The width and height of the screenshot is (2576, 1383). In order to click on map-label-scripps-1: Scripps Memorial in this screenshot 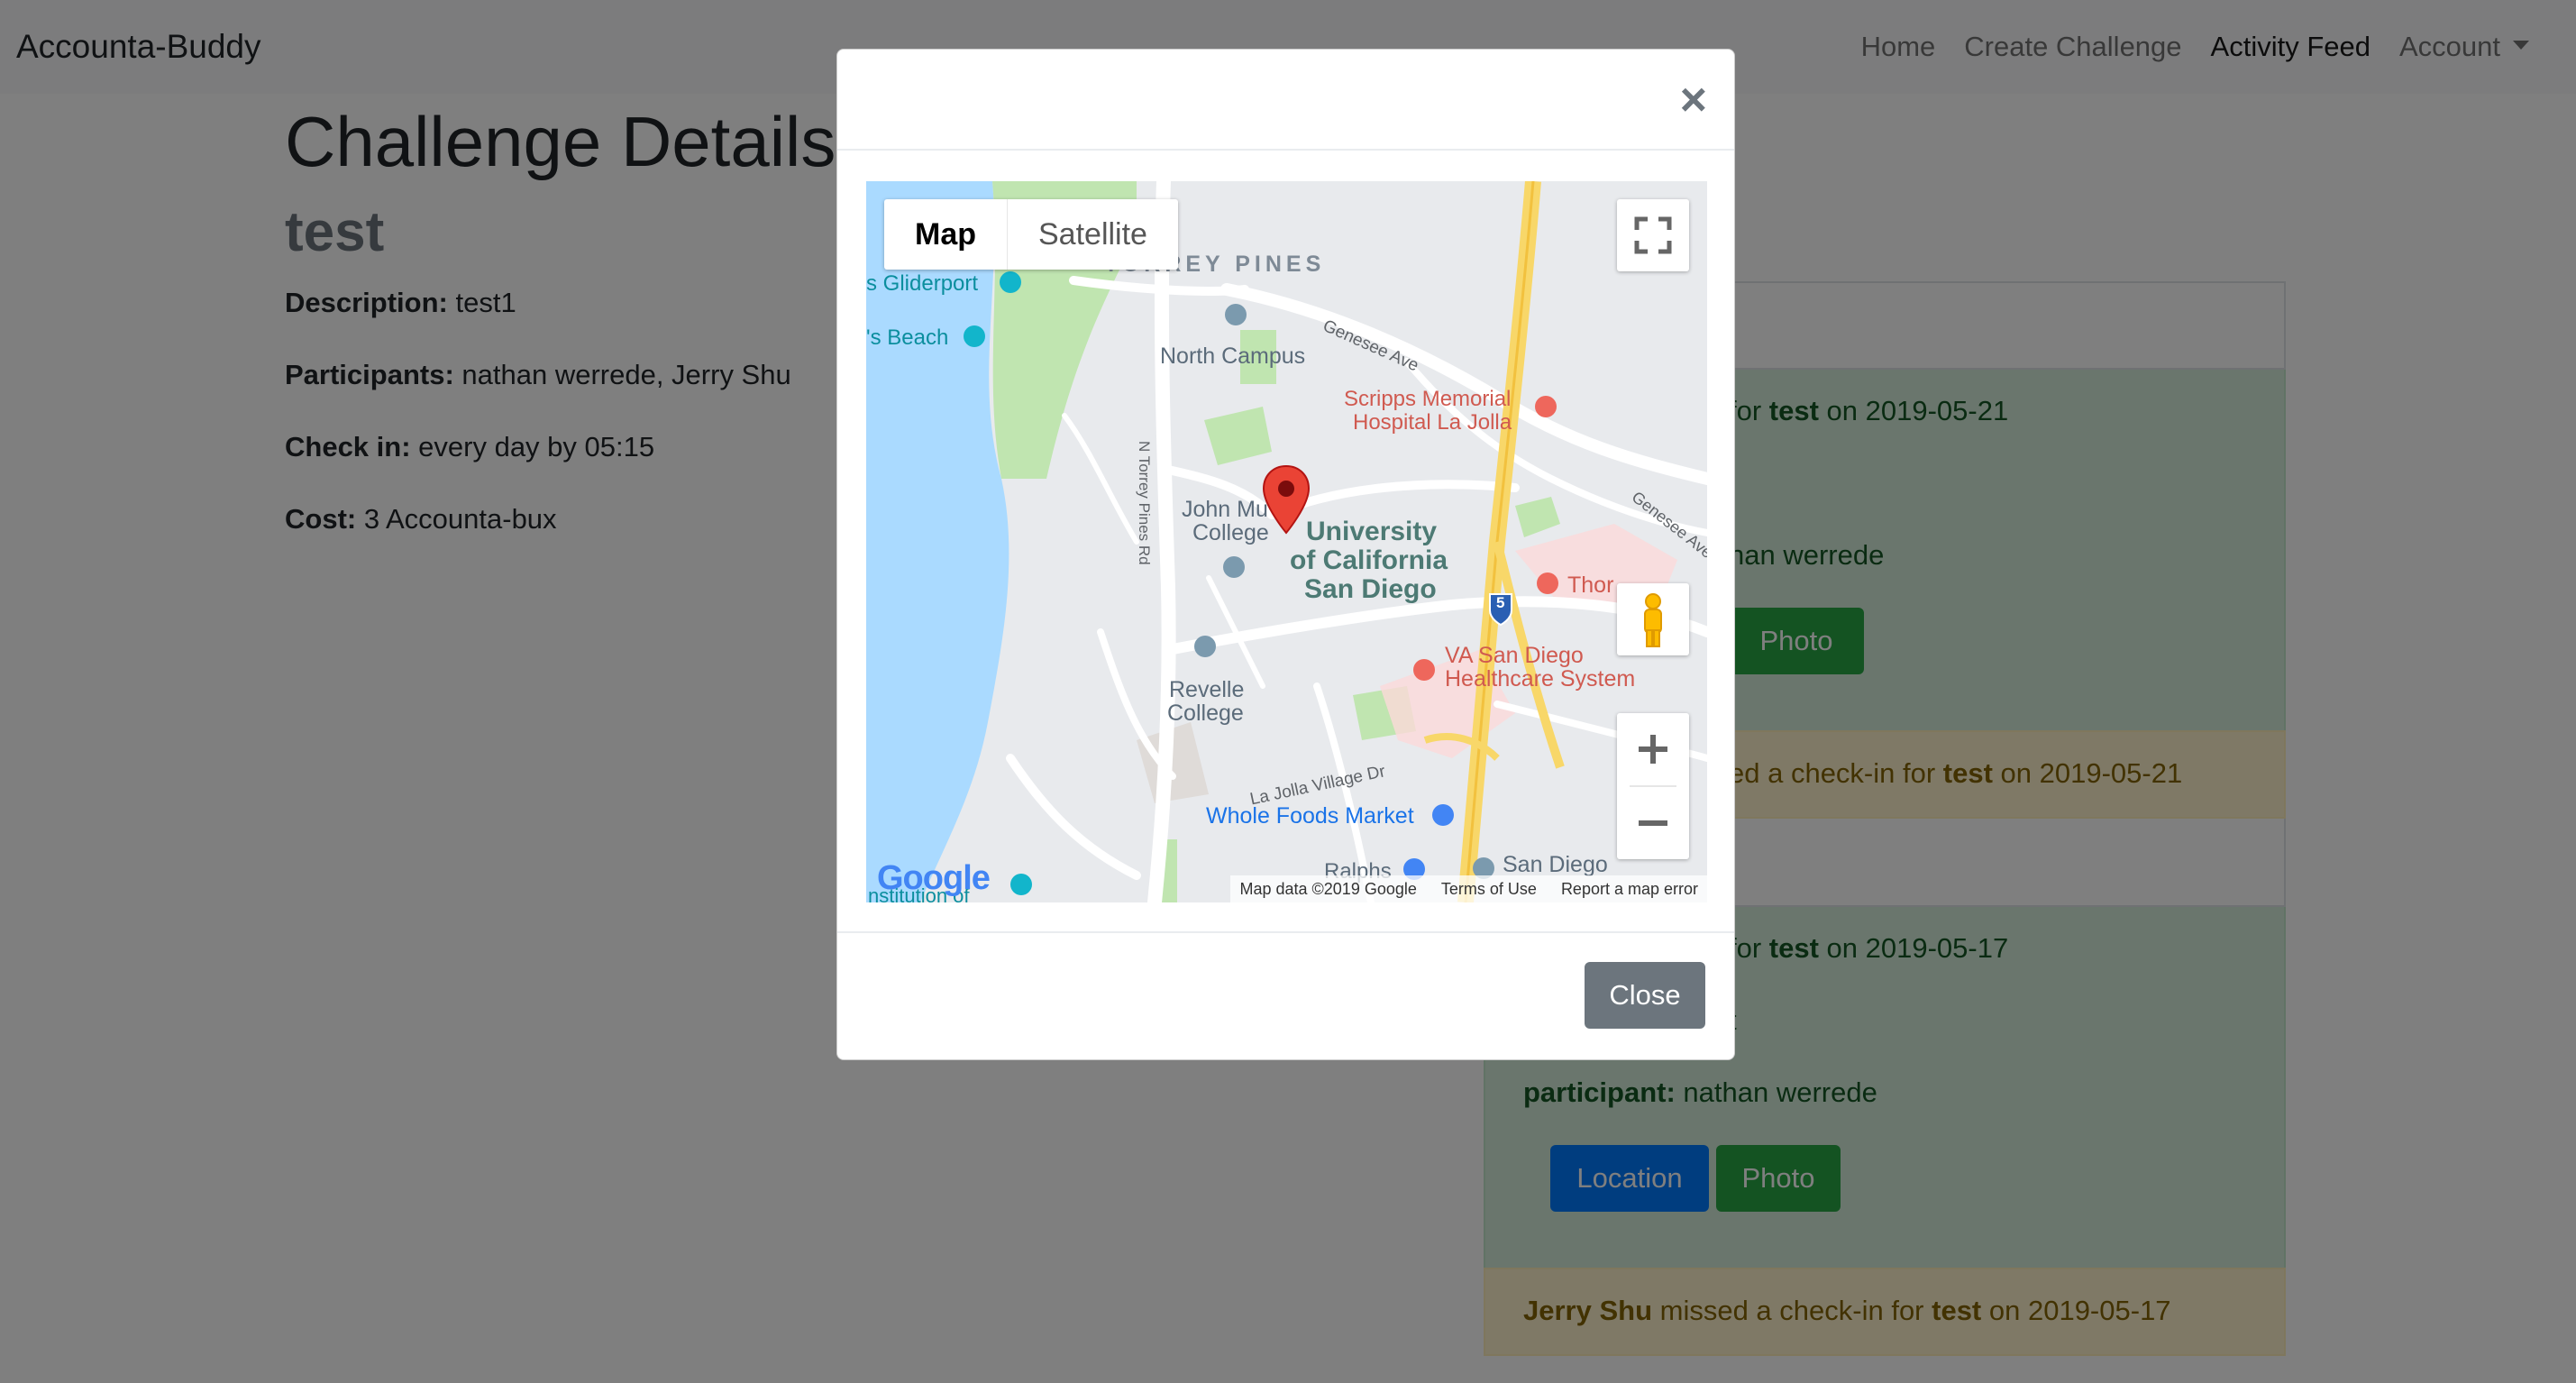, I will do `click(1428, 399)`.